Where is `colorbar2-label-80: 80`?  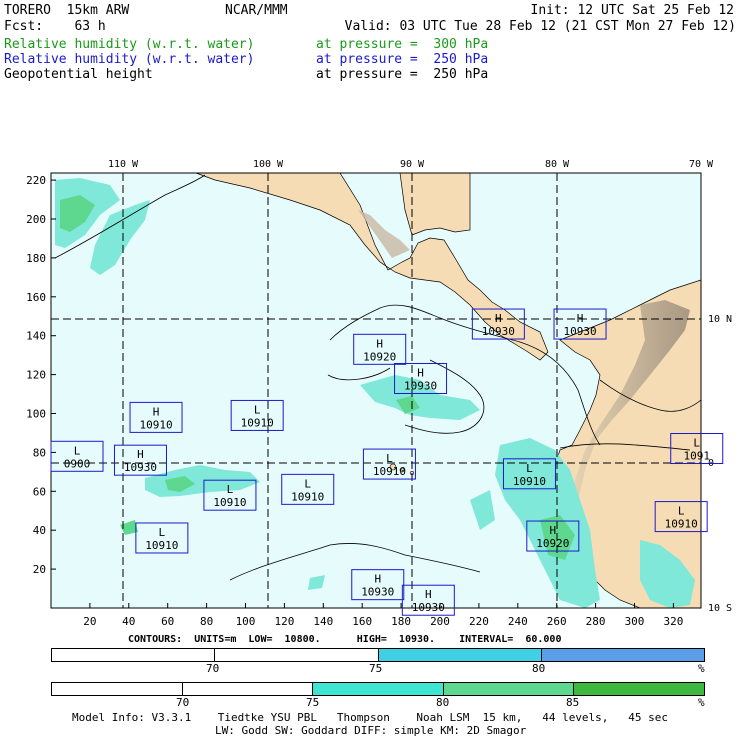
colorbar2-label-80: 80 is located at coordinates (443, 702).